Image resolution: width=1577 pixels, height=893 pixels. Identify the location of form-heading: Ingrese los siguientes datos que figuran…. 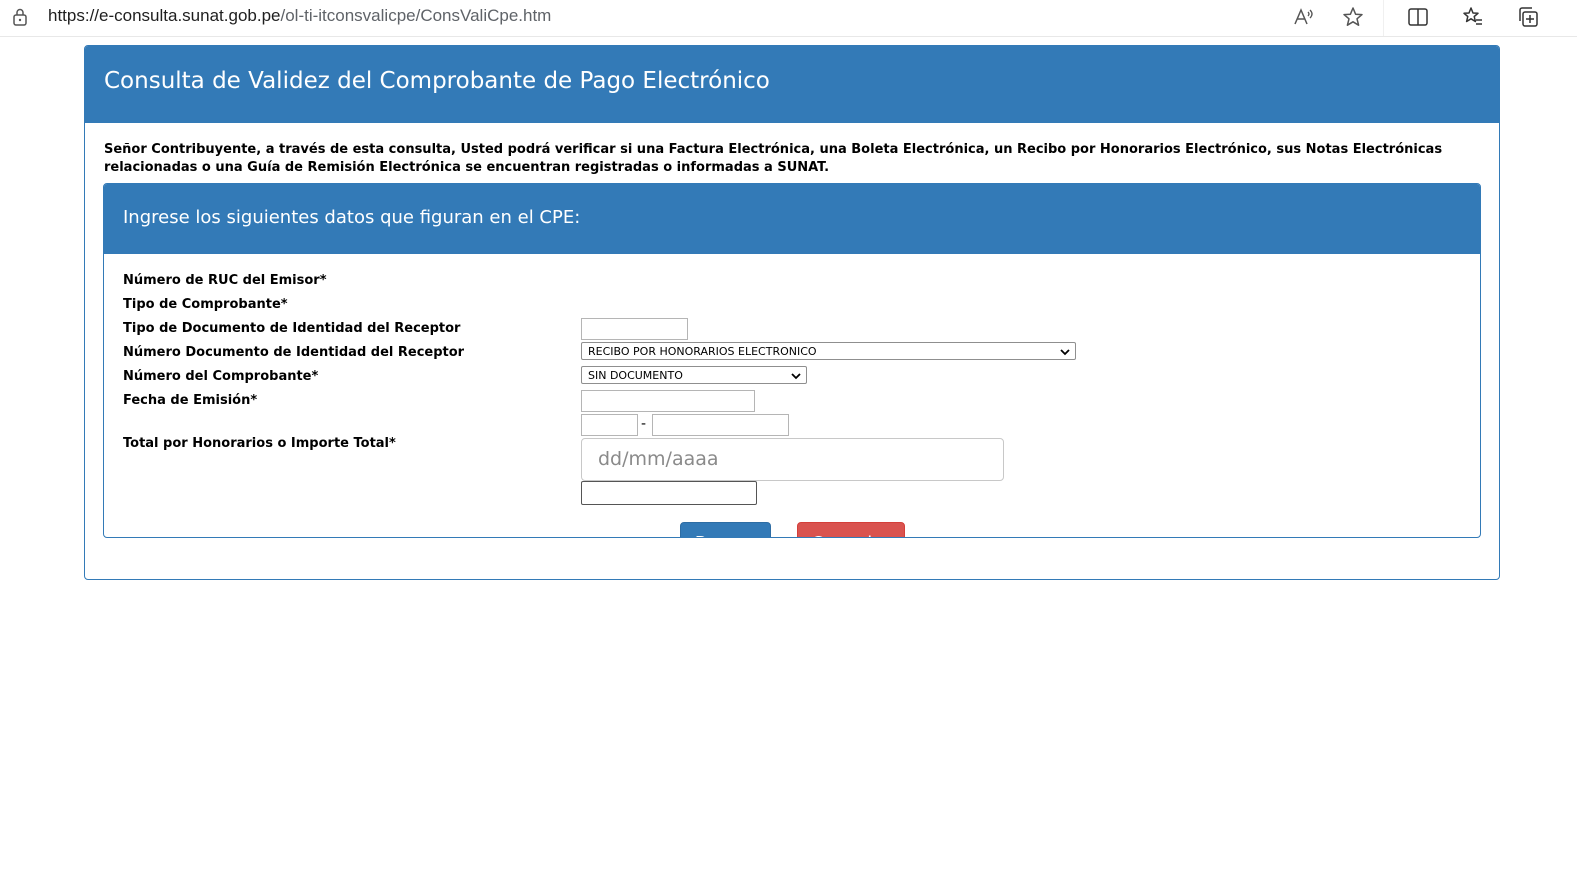
(792, 219).